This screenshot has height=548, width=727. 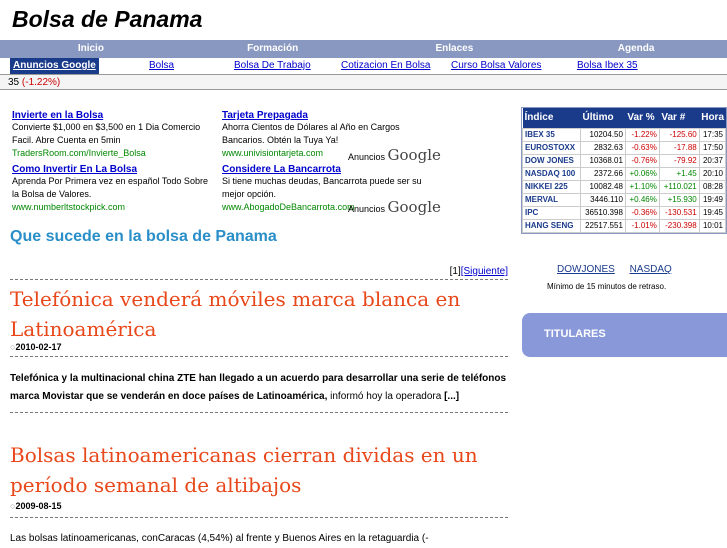 I want to click on ticker-value: (-1.22%), so click(x=41, y=82).